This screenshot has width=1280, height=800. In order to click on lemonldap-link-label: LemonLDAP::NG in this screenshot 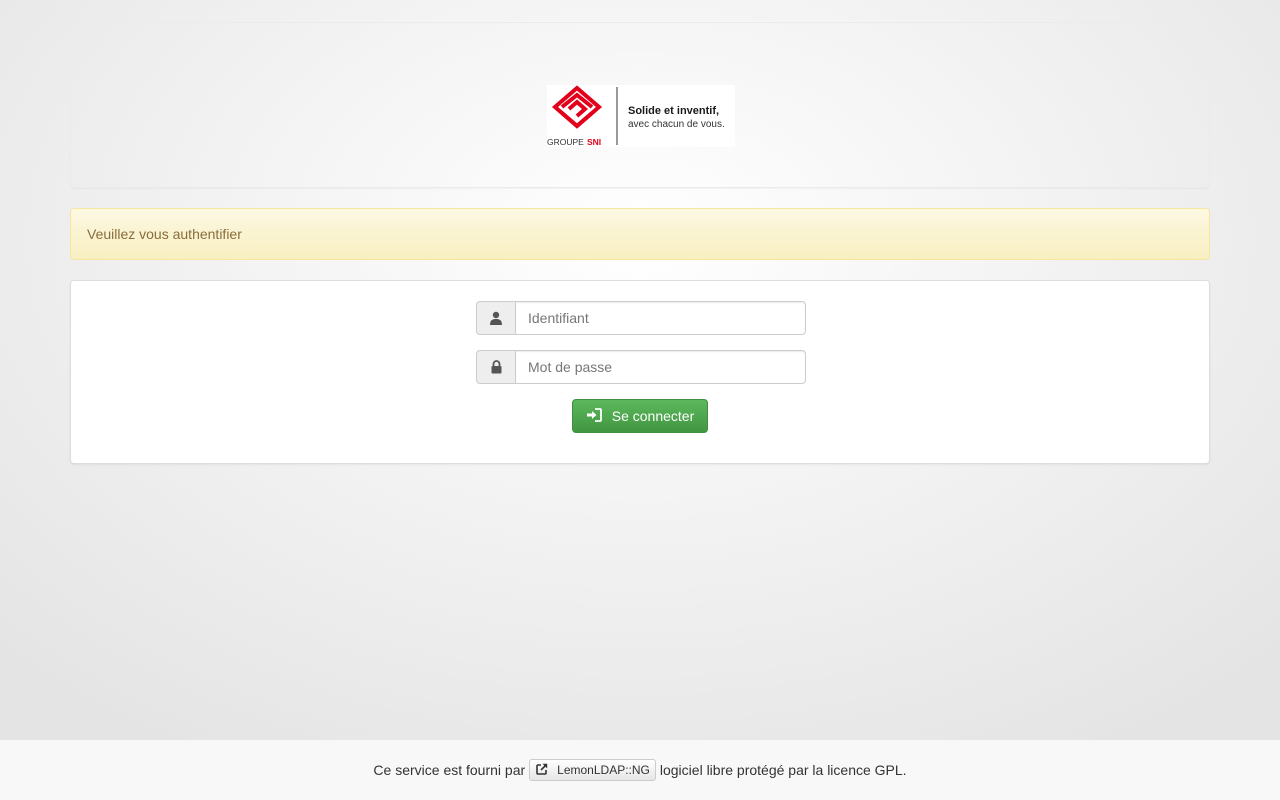, I will do `click(603, 770)`.